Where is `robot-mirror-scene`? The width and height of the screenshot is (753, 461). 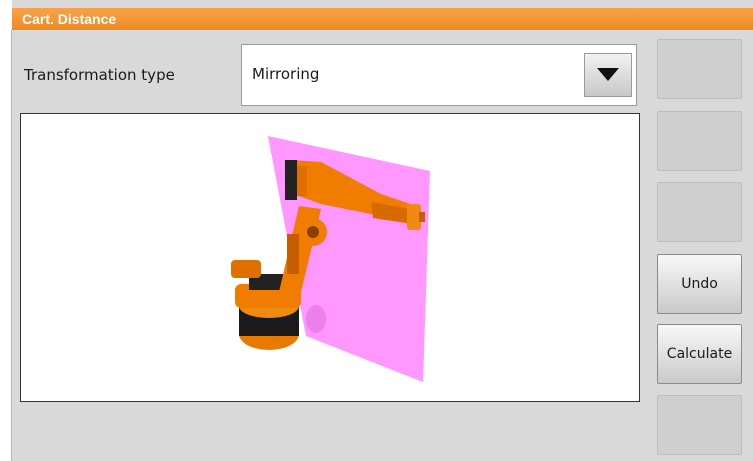
robot-mirror-scene is located at coordinates (330, 259).